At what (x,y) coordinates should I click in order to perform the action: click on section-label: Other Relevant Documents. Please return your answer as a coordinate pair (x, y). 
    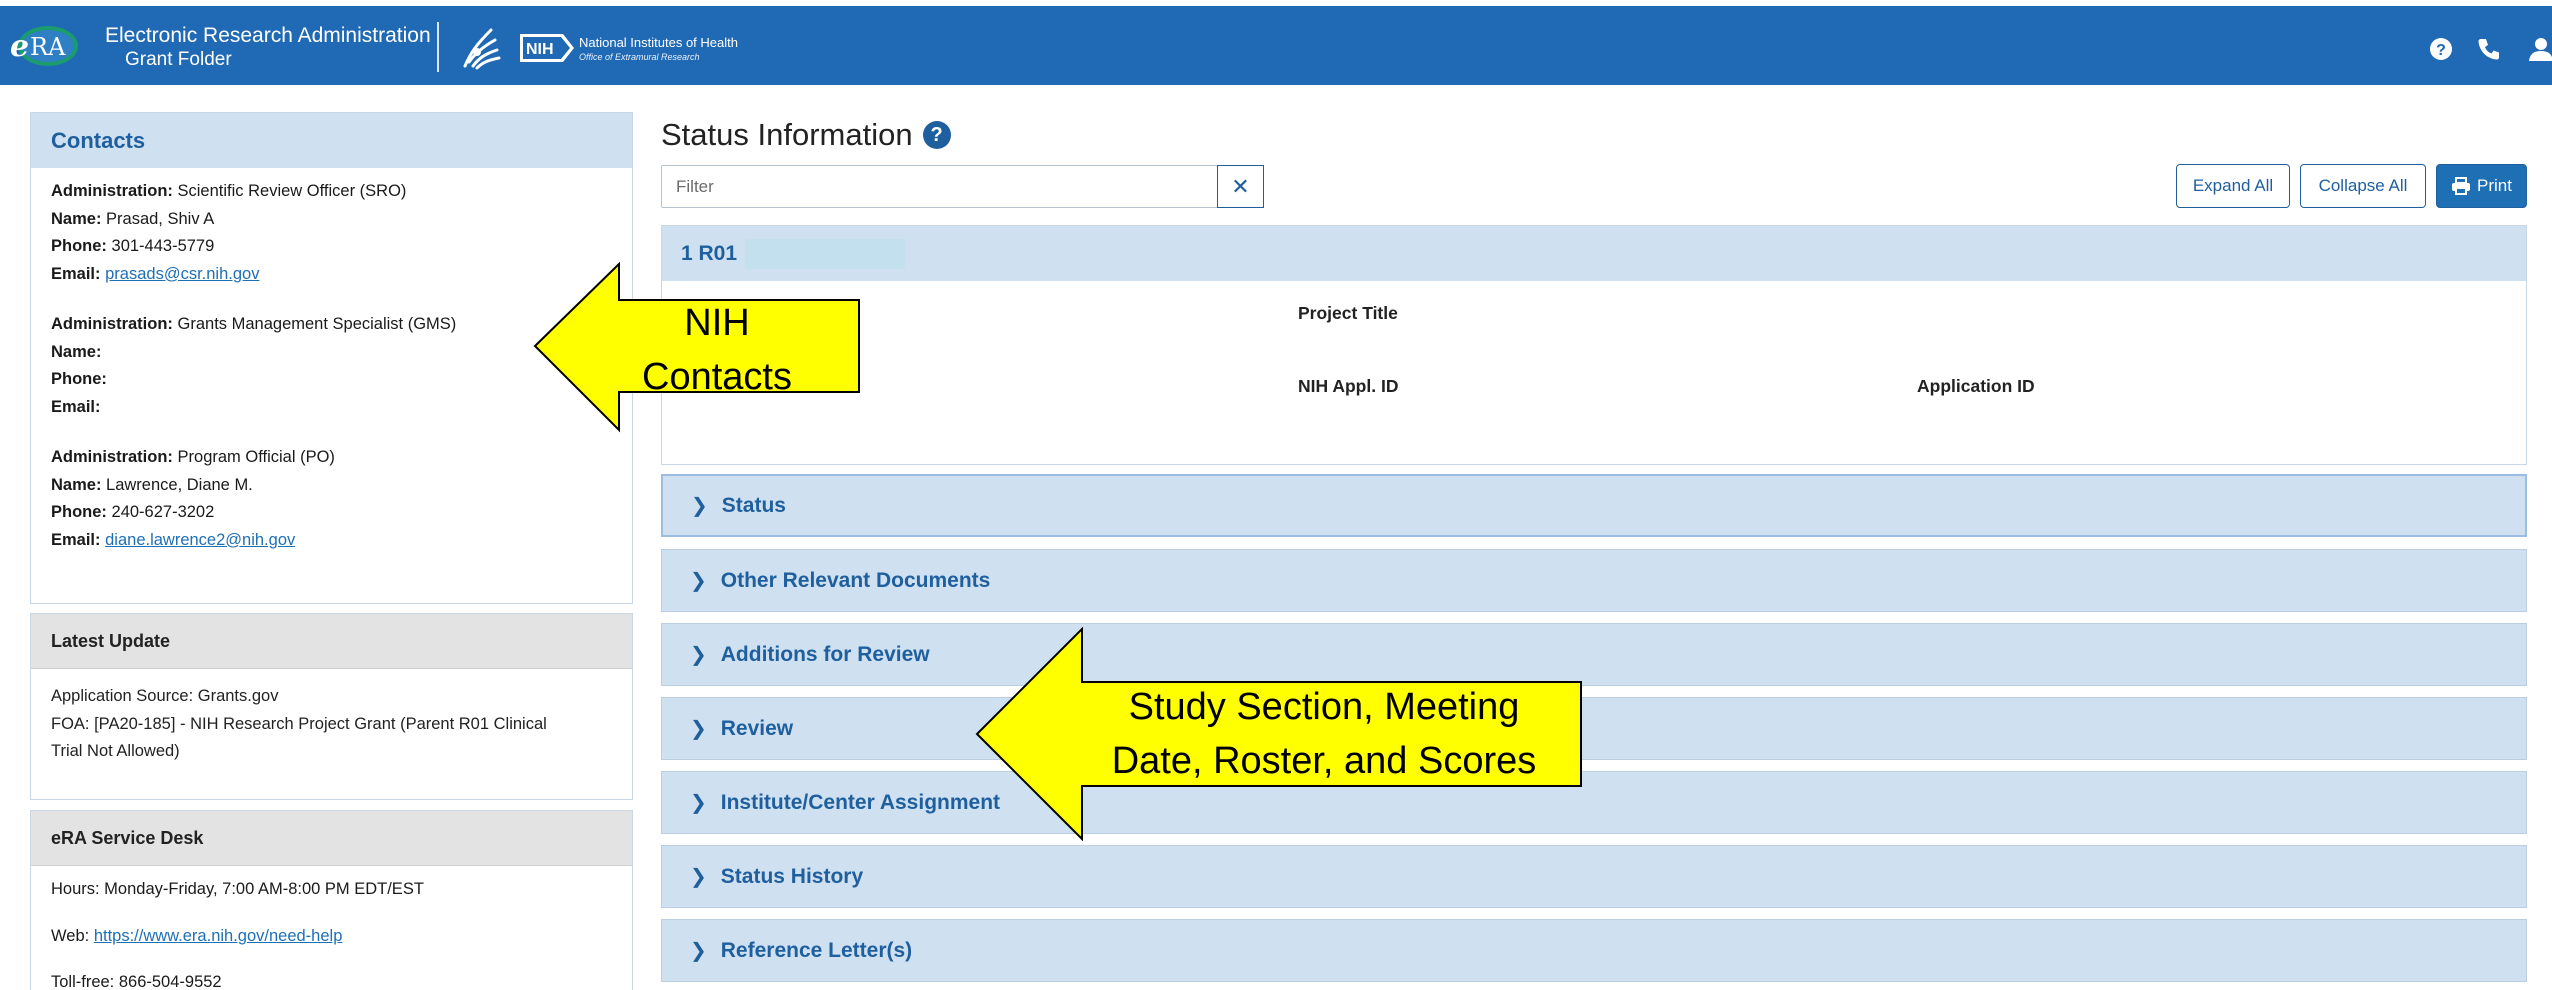
    Looking at the image, I should click on (855, 580).